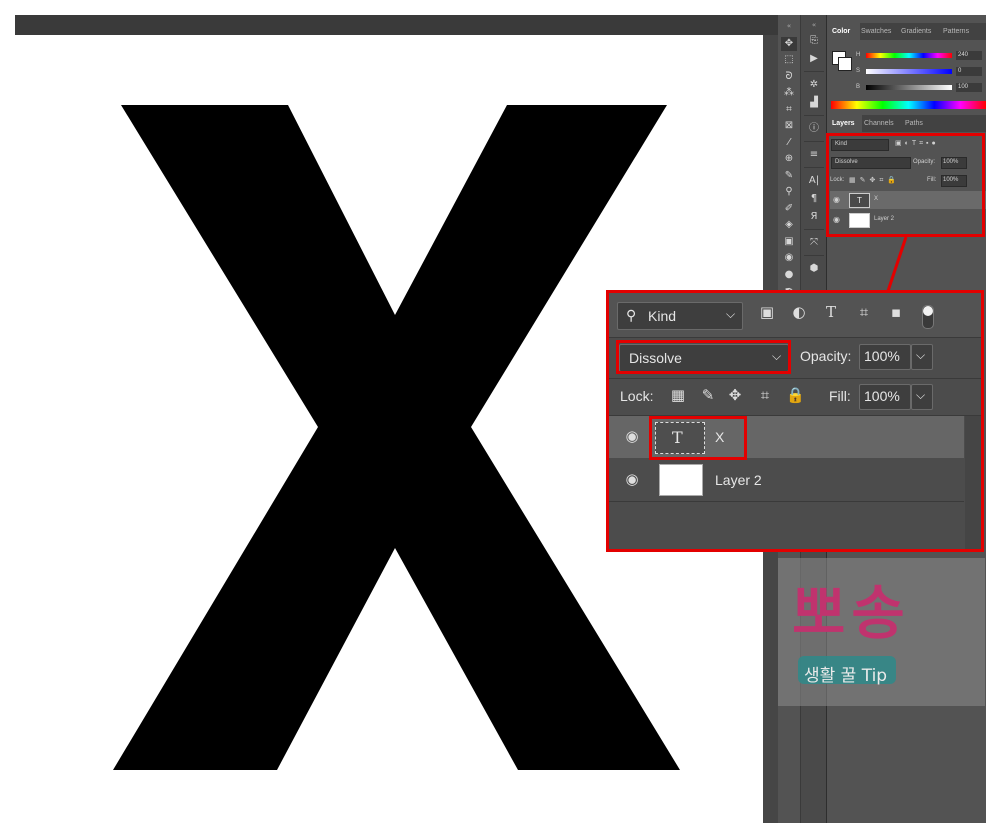  I want to click on histogram-panel-icon: ▟, so click(814, 103).